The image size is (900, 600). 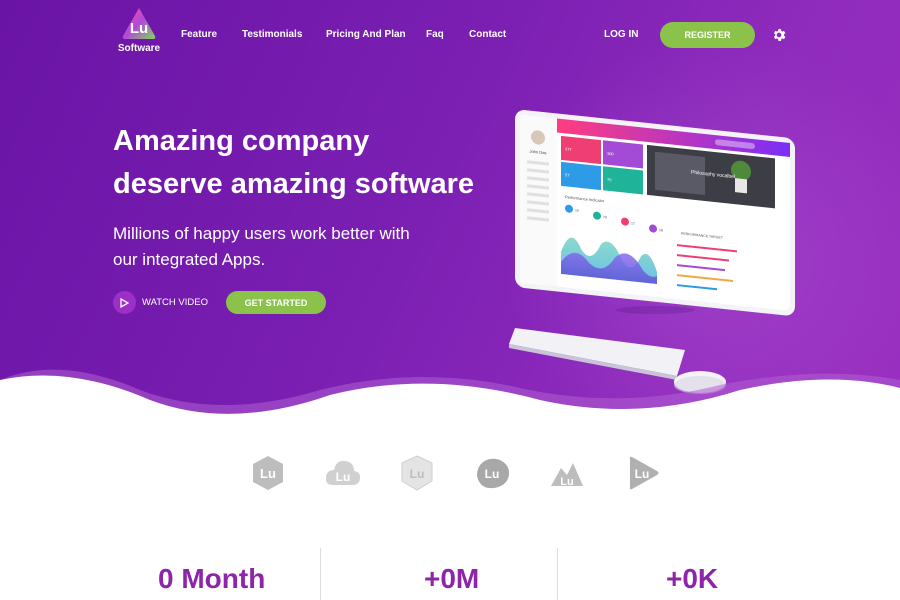 What do you see at coordinates (621, 34) in the screenshot?
I see `login-link: LOG IN` at bounding box center [621, 34].